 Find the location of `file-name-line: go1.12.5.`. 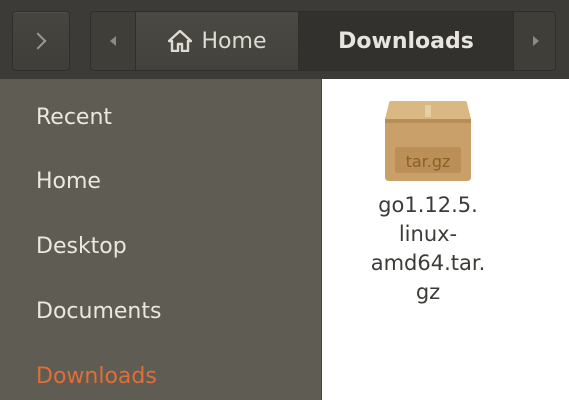

file-name-line: go1.12.5. is located at coordinates (428, 205).